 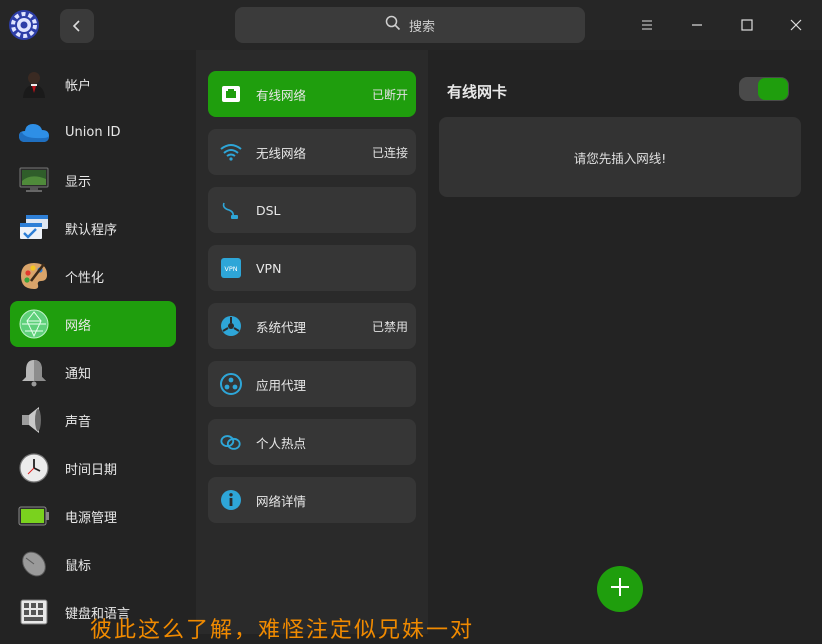 I want to click on search-placeholder: 搜索, so click(x=421, y=27).